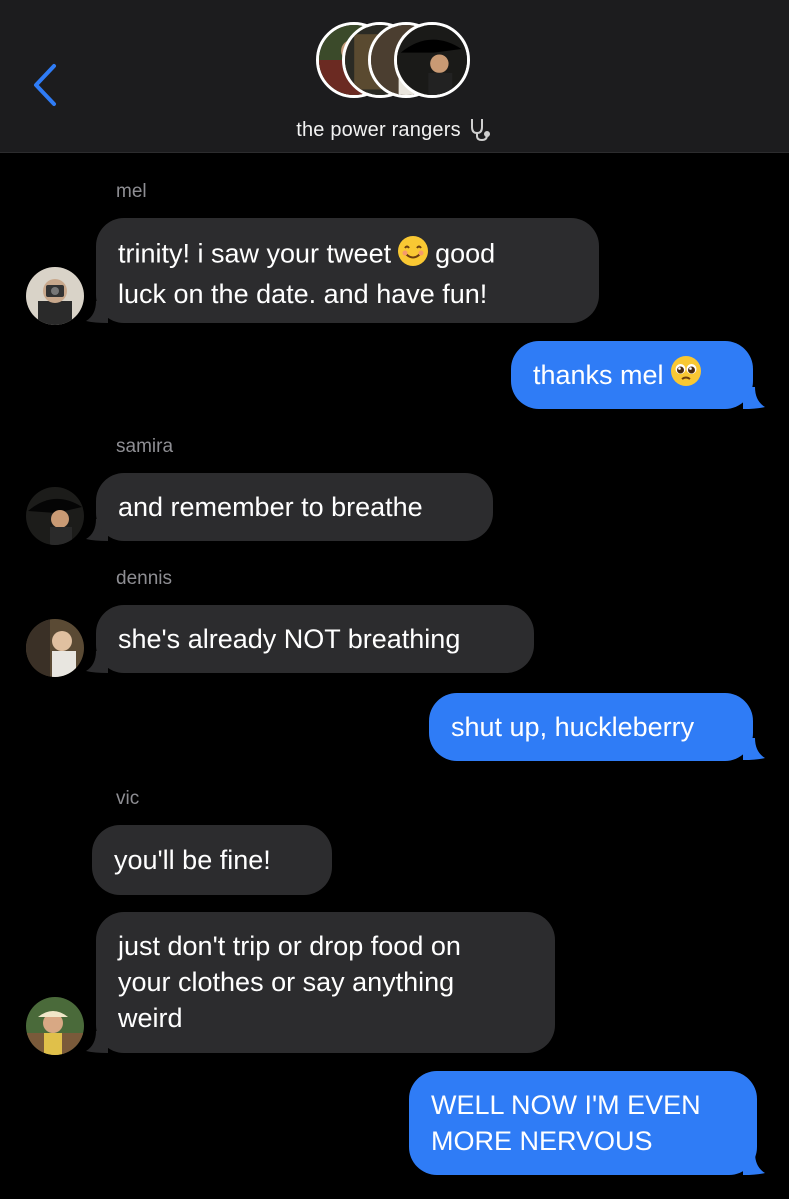 The width and height of the screenshot is (789, 1199). I want to click on message-text: luck on the date. and have fun!, so click(303, 294).